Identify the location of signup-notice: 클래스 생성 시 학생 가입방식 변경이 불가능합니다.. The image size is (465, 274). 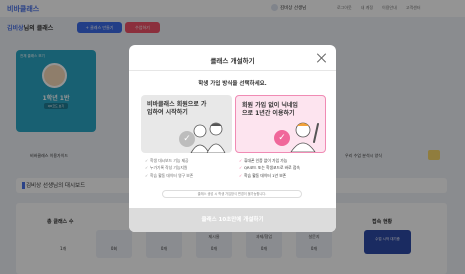
(232, 194).